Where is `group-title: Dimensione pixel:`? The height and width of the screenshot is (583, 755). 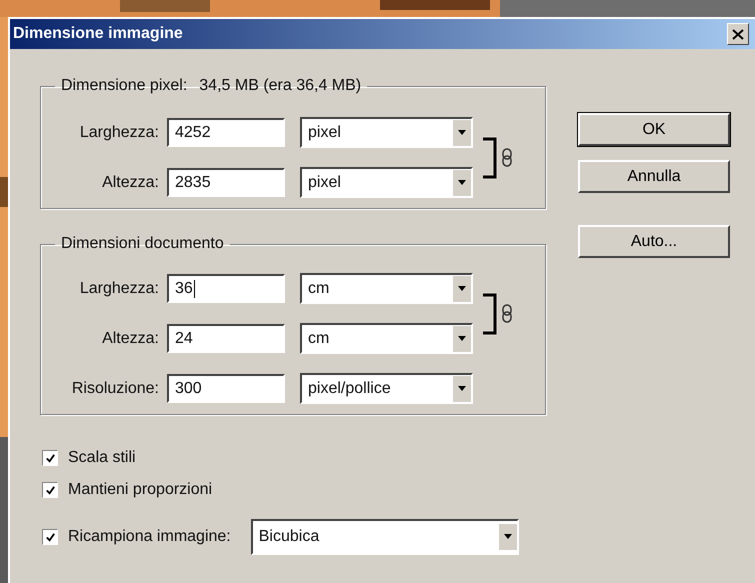 group-title: Dimensione pixel: is located at coordinates (124, 86).